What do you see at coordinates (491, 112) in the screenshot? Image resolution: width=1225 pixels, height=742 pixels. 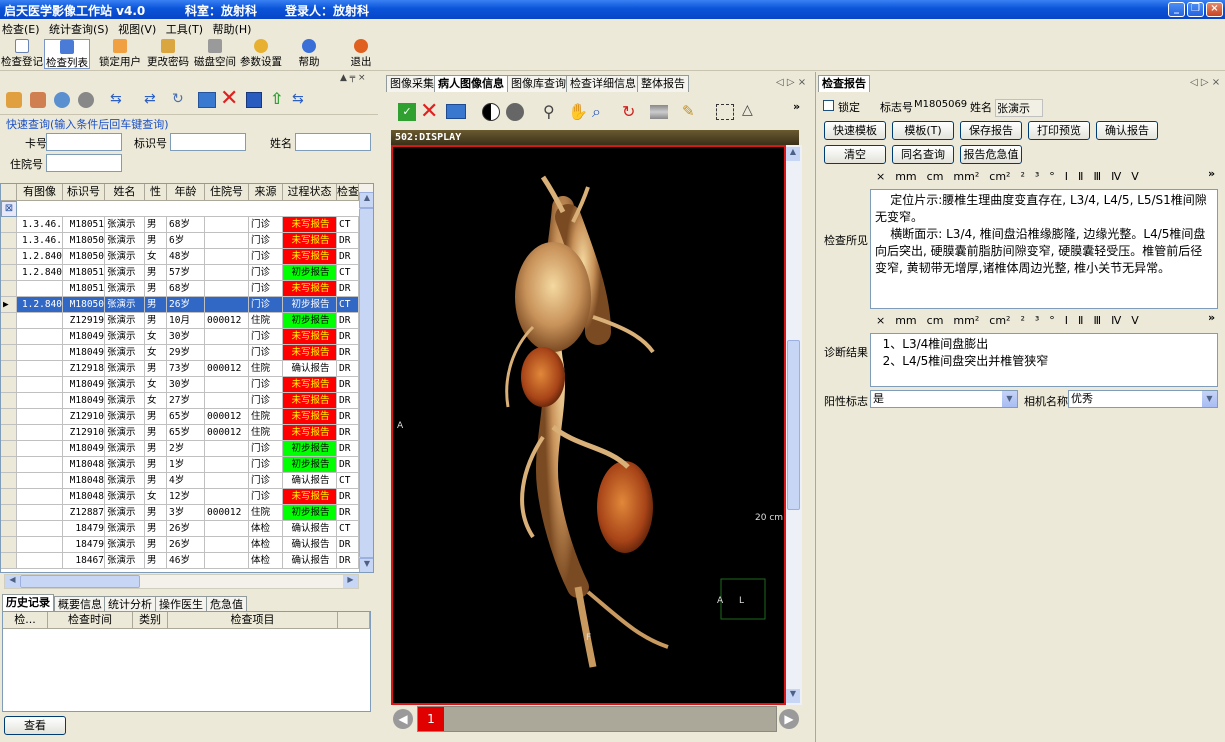 I see `contrast-icon` at bounding box center [491, 112].